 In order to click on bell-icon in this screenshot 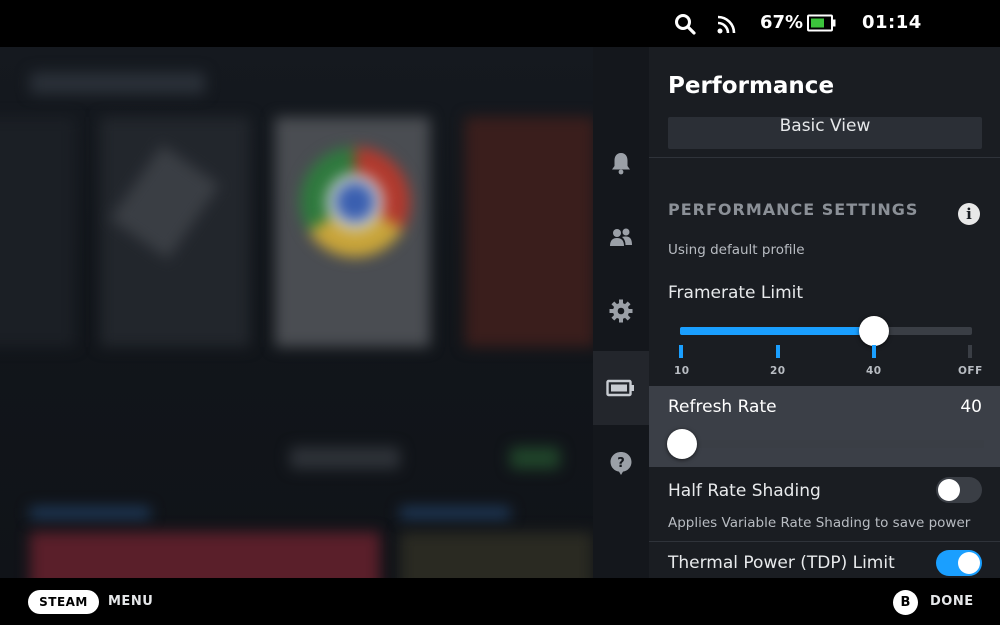, I will do `click(621, 164)`.